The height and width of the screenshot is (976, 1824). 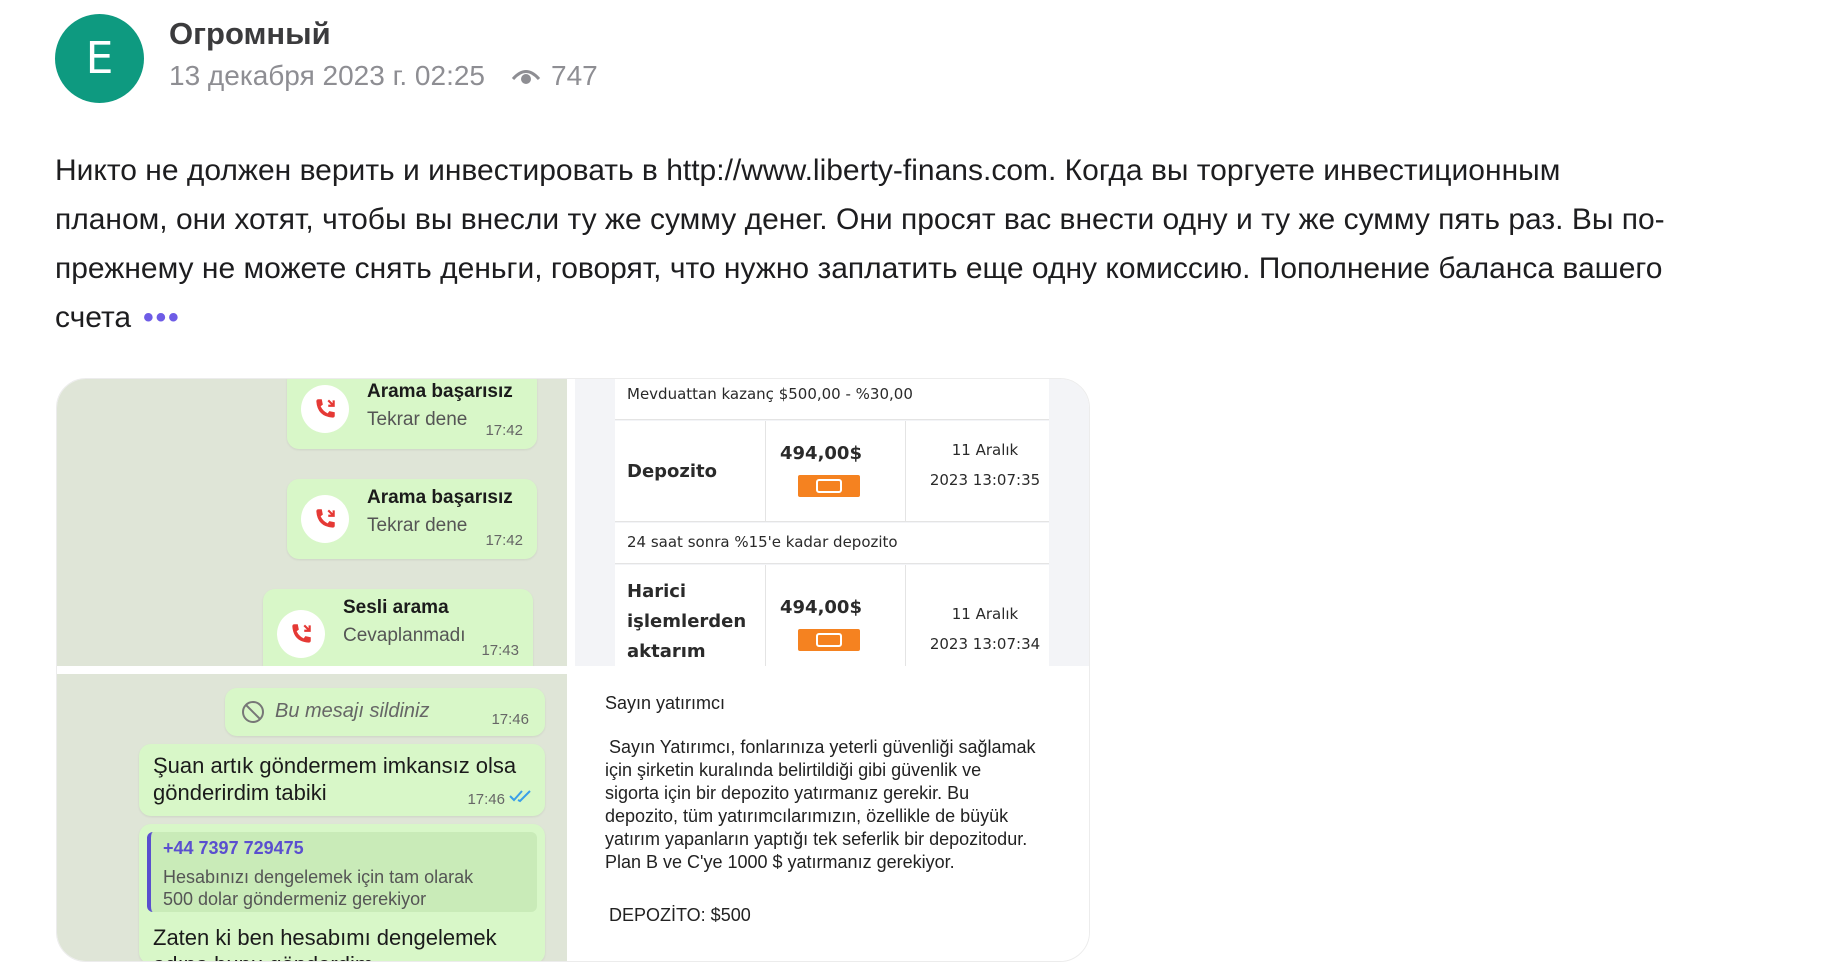 I want to click on post-meta: 13 декабря 2023 г. 02:25 747, so click(x=383, y=76).